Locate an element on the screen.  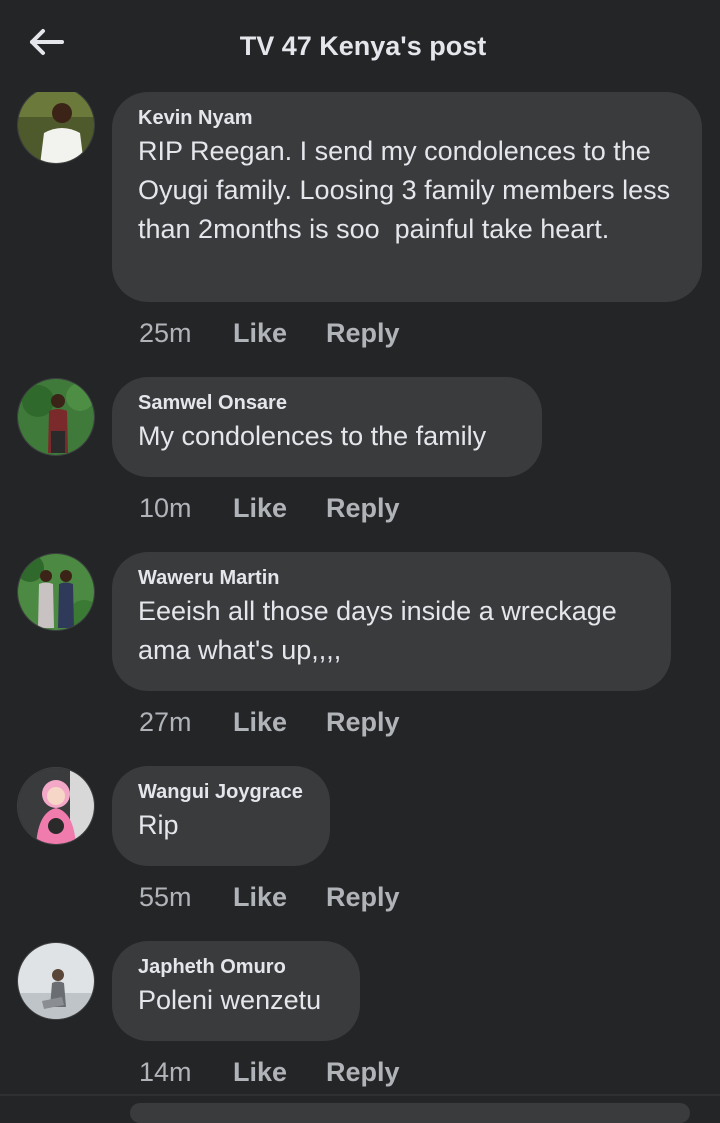
comment-timestamp: 55m is located at coordinates (186, 897).